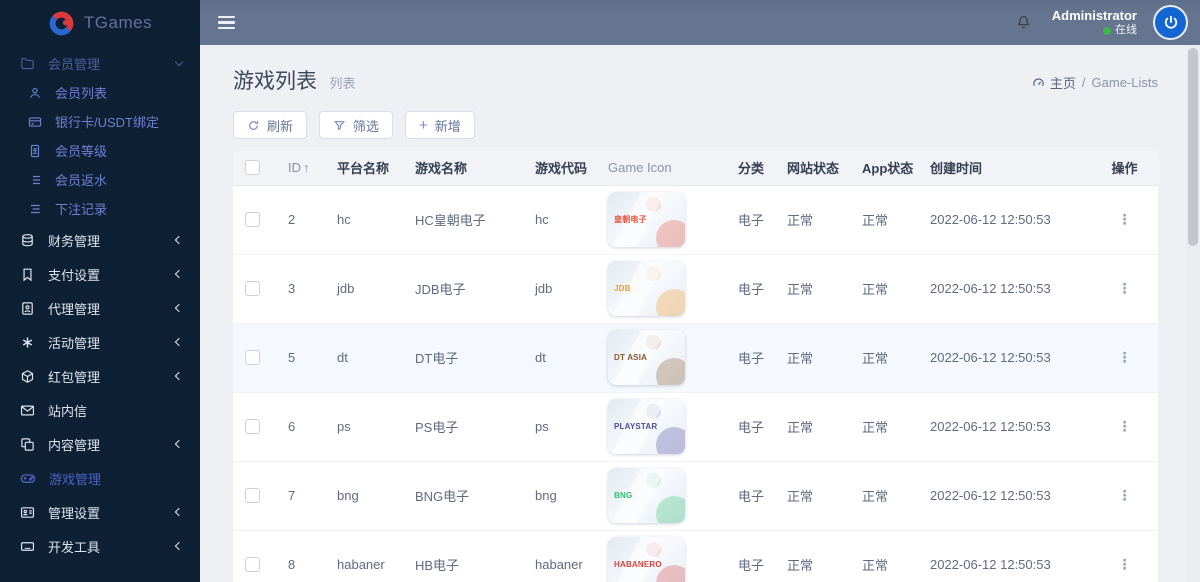  Describe the element at coordinates (100, 92) in the screenshot. I see `sidebar-item-member-list: 会员列表` at that location.